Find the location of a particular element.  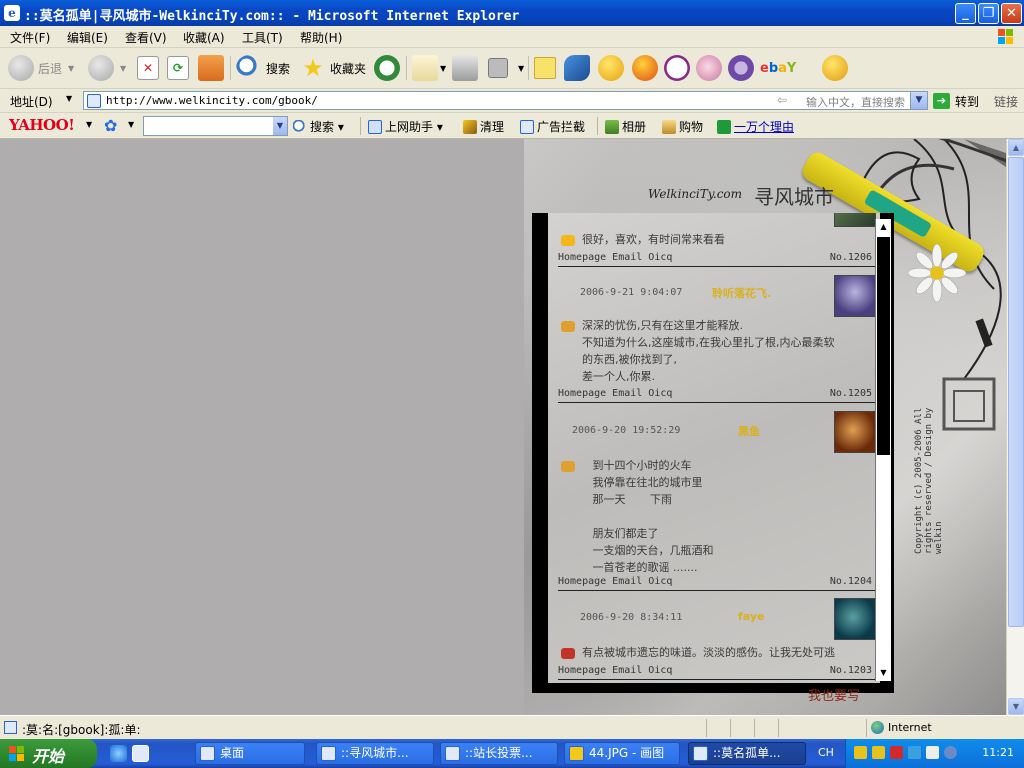

assistant-button: 上网助手 ▾ is located at coordinates (405, 126).